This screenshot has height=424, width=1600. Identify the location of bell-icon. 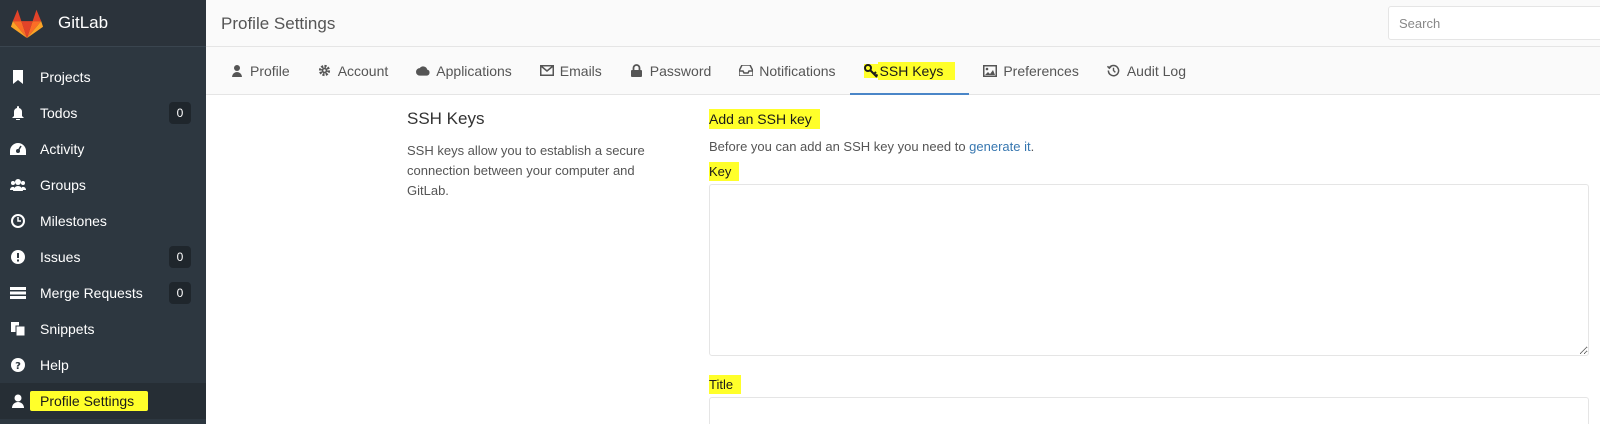
(18, 113).